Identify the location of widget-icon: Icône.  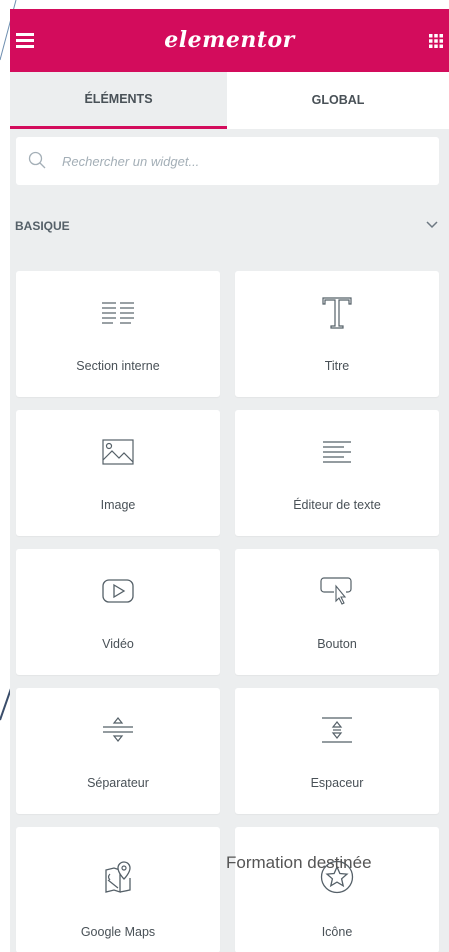
(337, 889).